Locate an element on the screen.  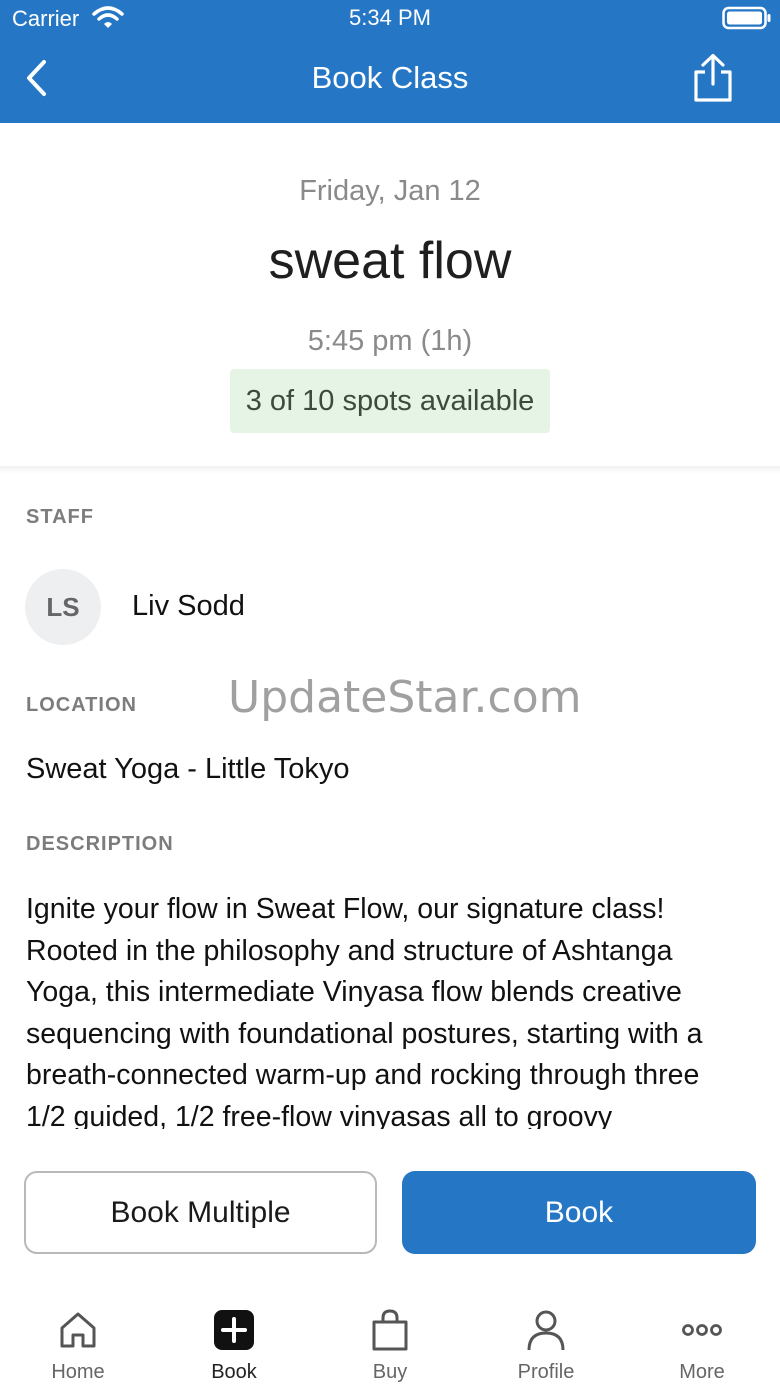
bag-icon is located at coordinates (390, 1330).